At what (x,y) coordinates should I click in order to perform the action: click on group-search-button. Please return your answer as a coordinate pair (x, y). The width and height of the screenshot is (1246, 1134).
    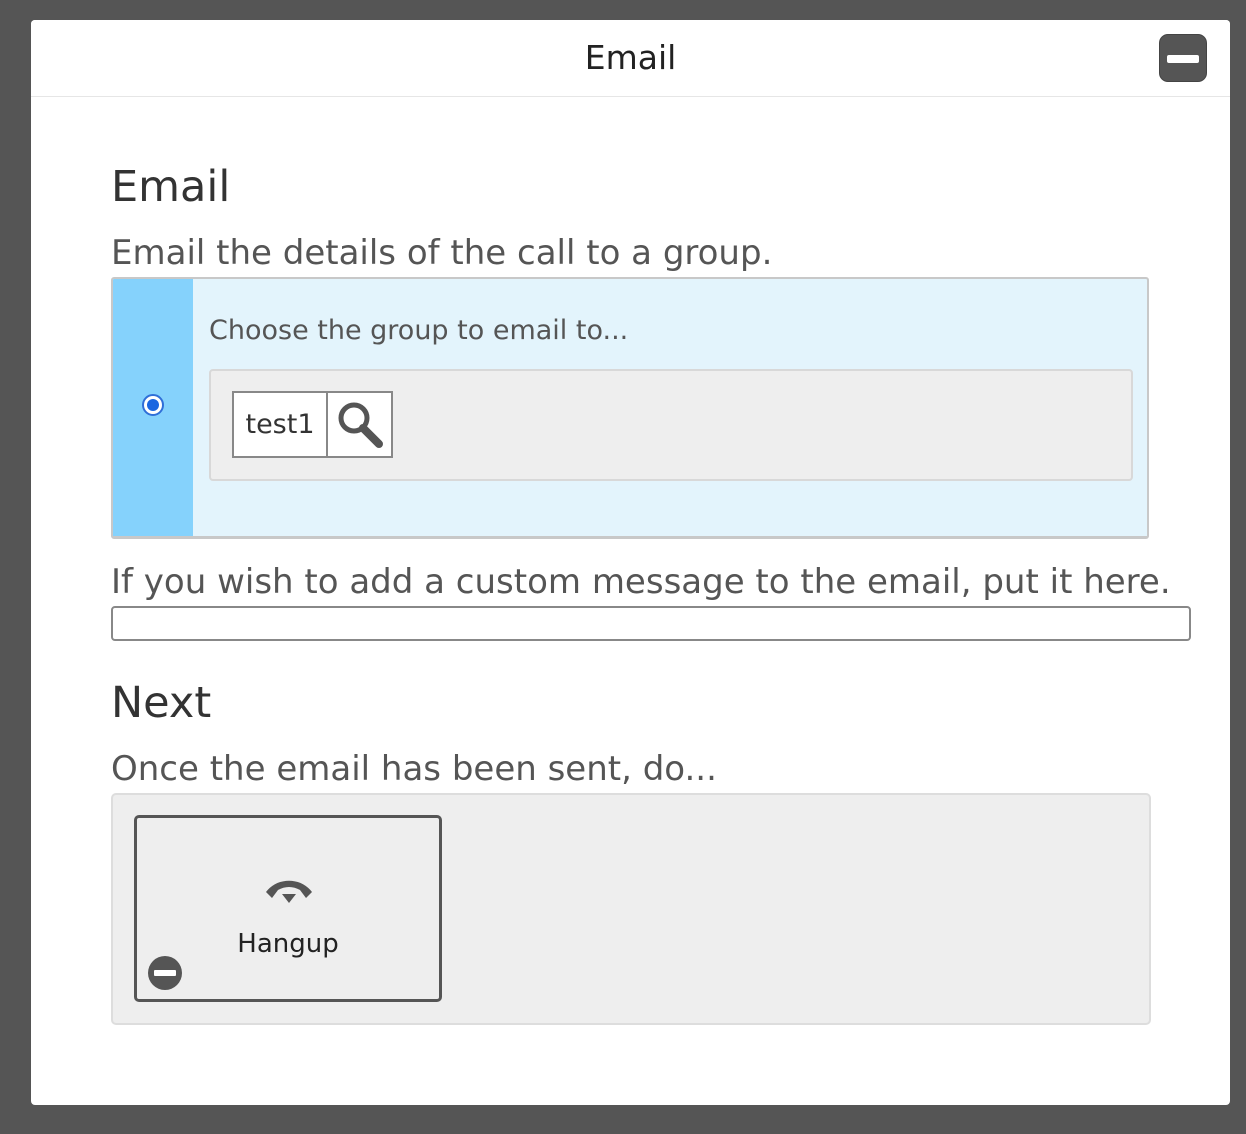
    Looking at the image, I should click on (359, 424).